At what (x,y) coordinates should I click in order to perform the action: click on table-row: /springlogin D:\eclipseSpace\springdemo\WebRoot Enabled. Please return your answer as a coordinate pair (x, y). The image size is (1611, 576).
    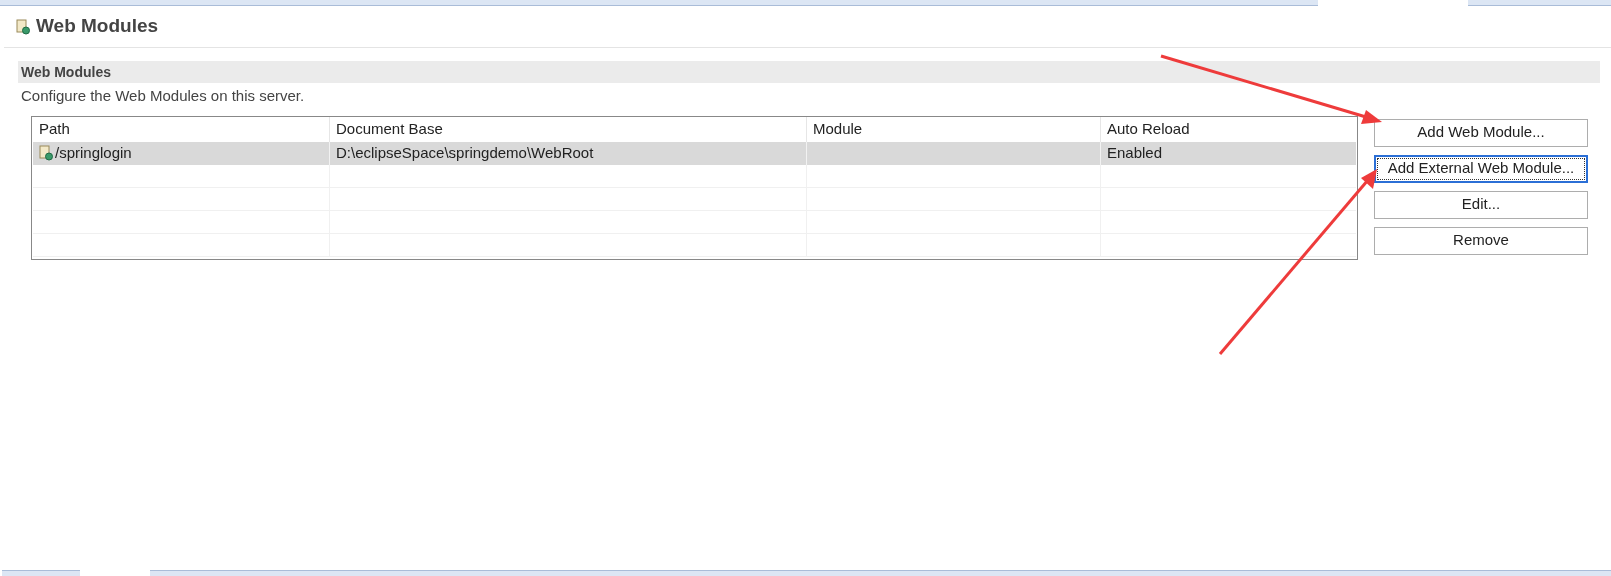
    Looking at the image, I should click on (694, 153).